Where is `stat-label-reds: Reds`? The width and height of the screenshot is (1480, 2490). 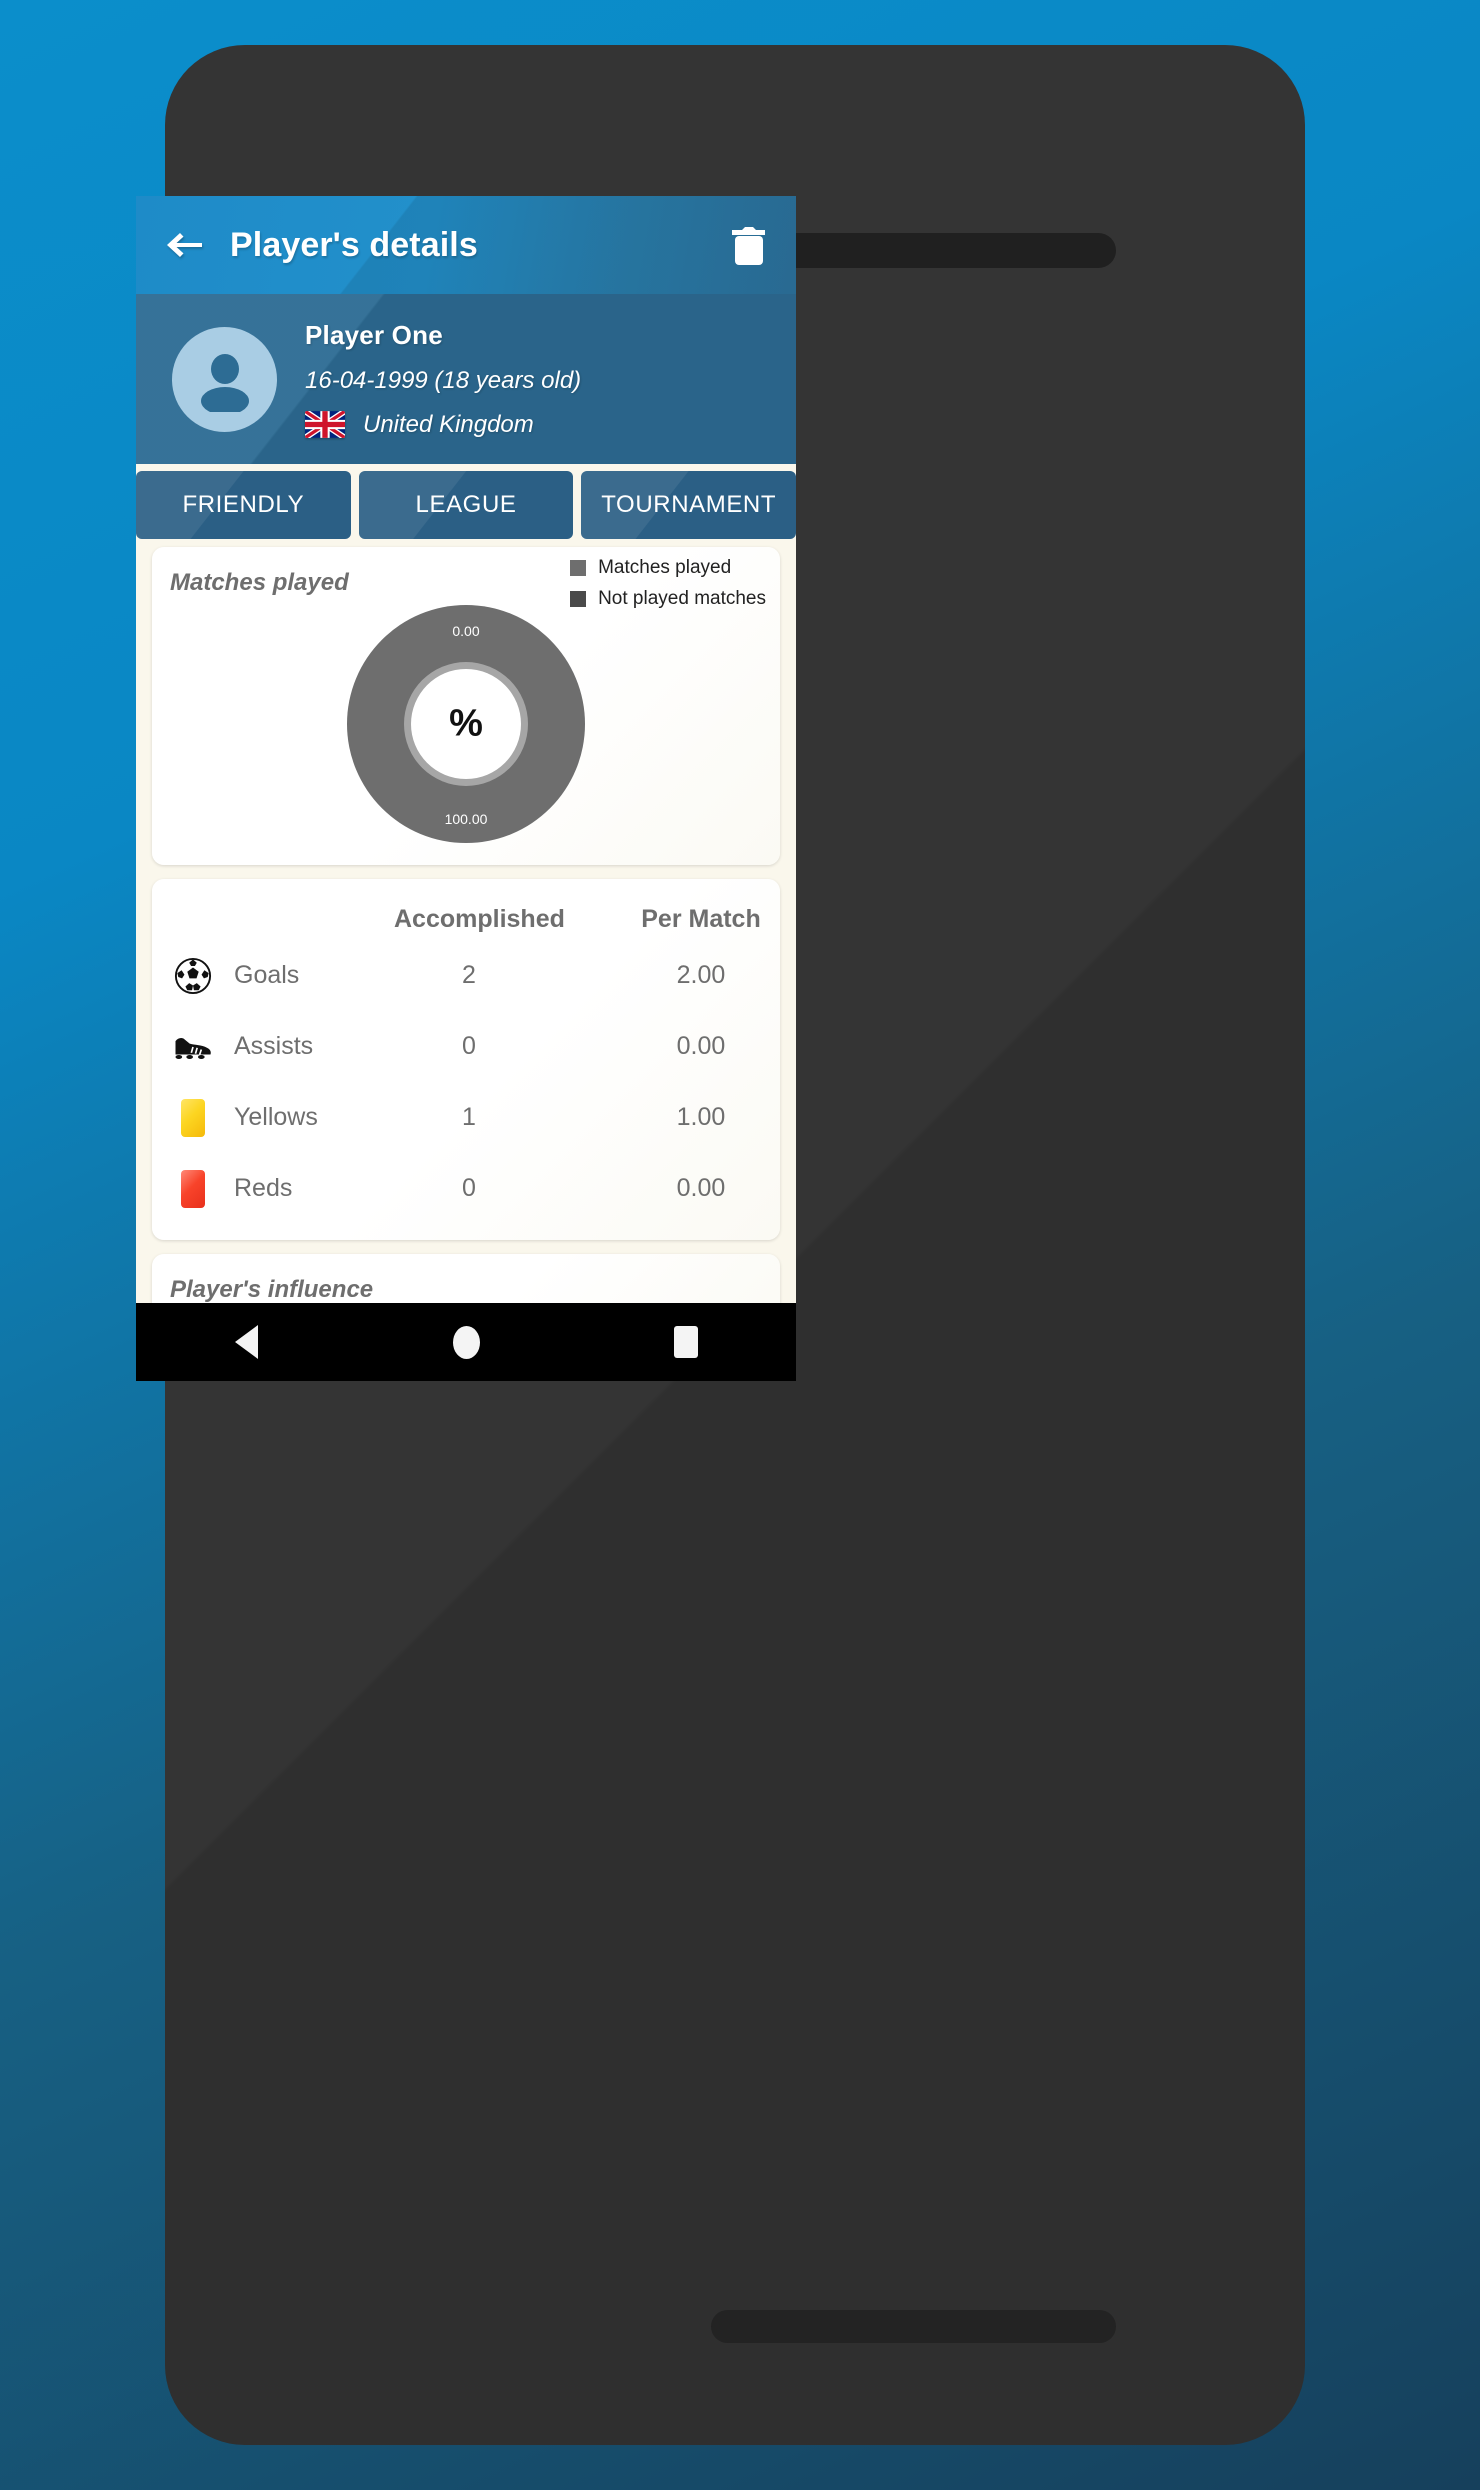
stat-label-reds: Reds is located at coordinates (263, 1188).